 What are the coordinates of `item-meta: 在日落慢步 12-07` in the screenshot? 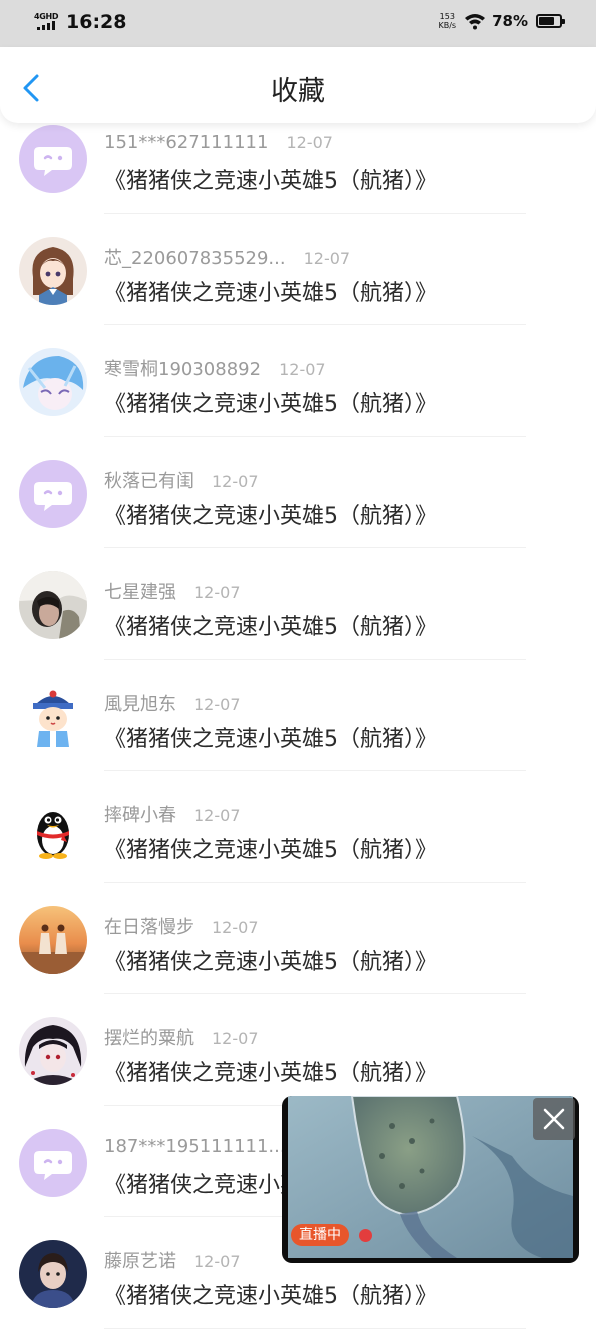 It's located at (181, 926).